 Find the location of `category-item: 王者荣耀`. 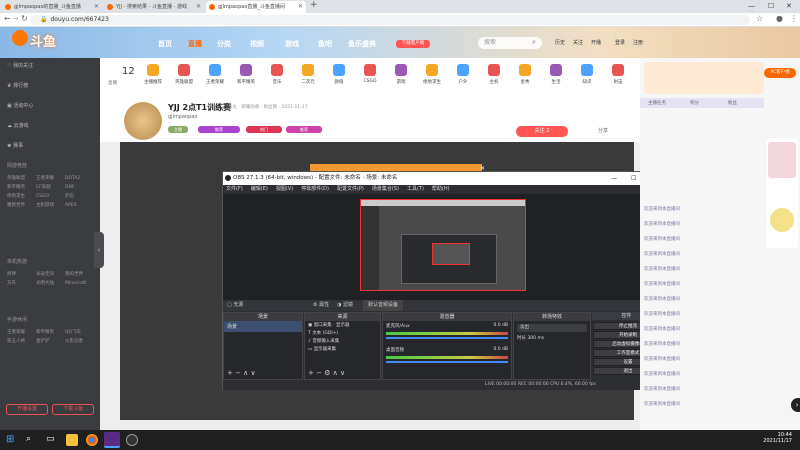

category-item: 王者荣耀 is located at coordinates (215, 73).